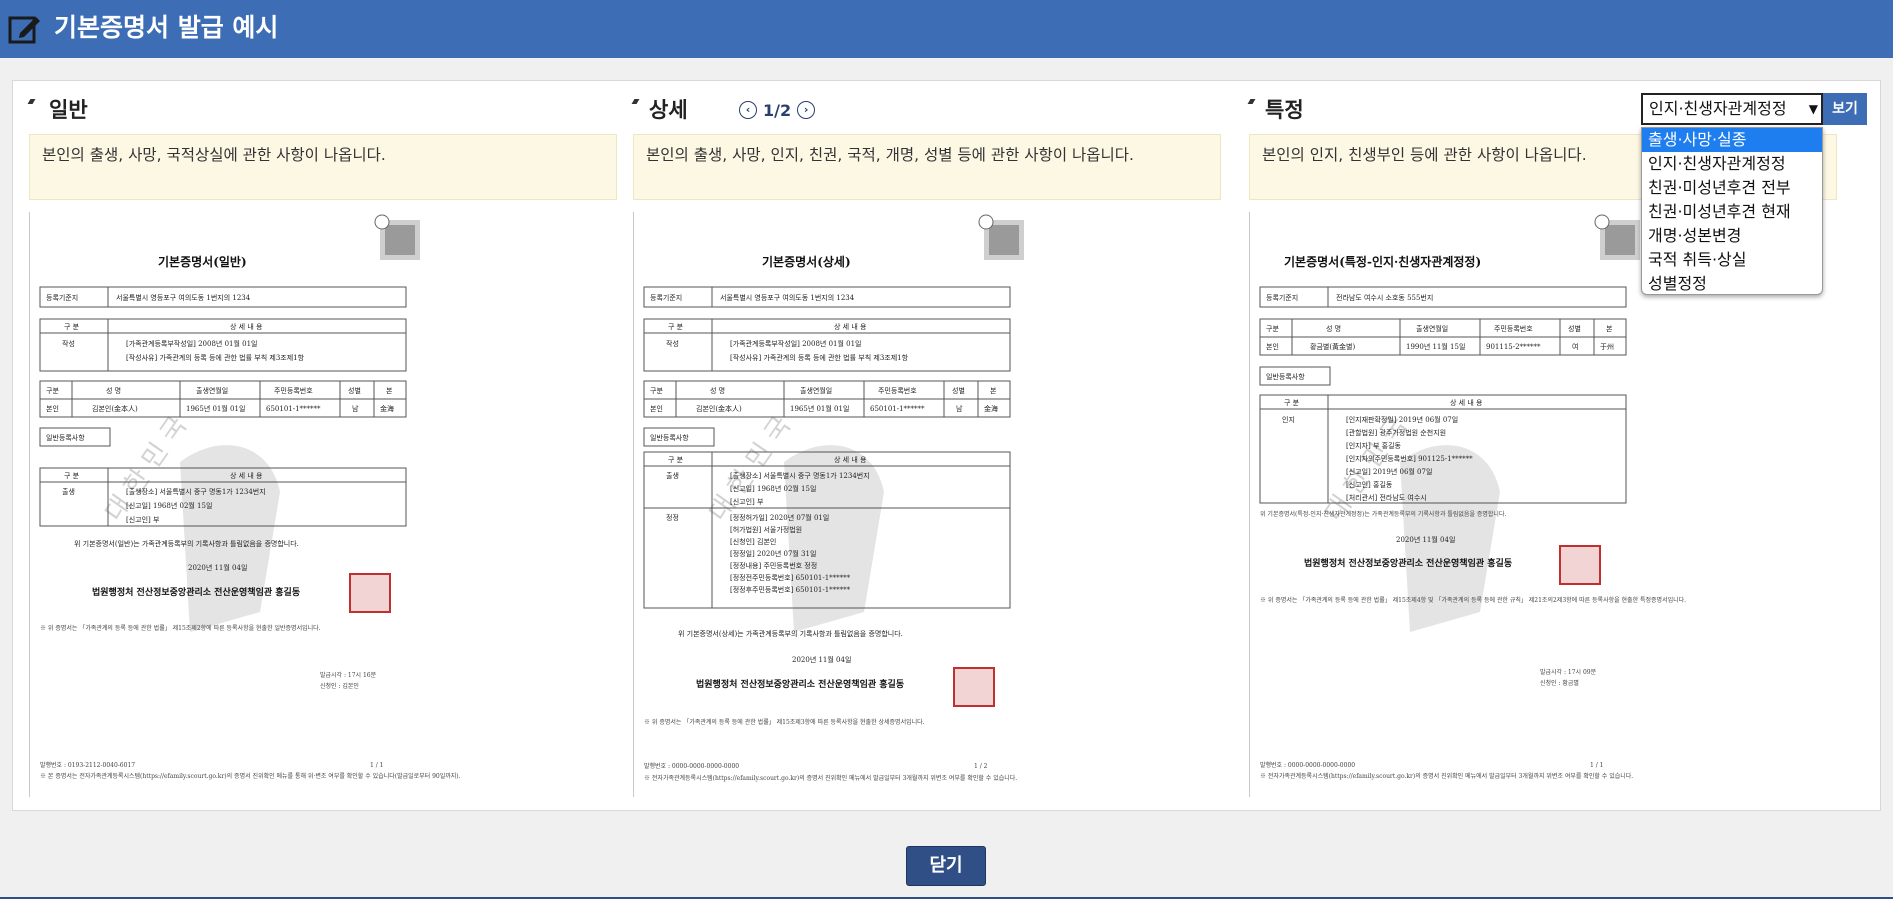 The image size is (1893, 899). Describe the element at coordinates (1409, 458) in the screenshot. I see `svg-text: [인지자의주민등록번호] 901125-1******` at that location.